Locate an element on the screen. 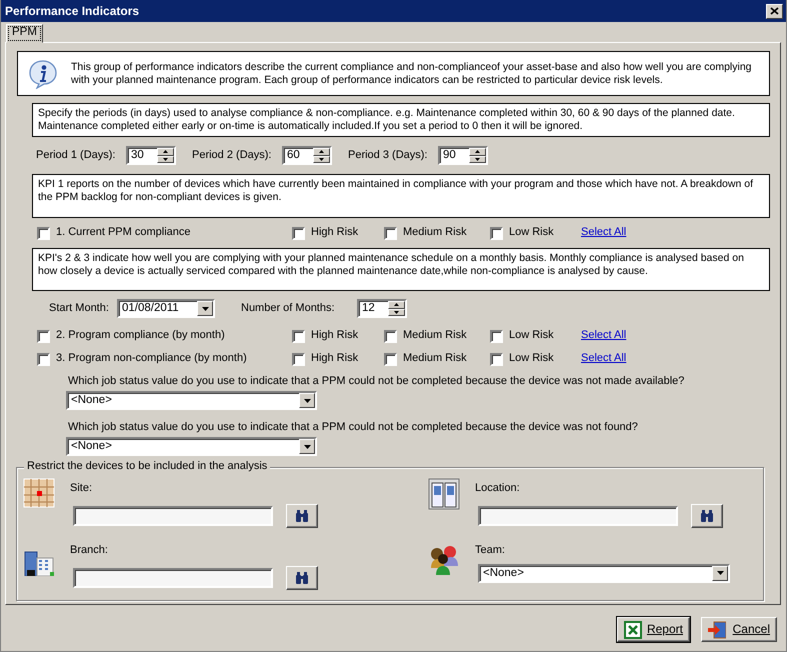 The width and height of the screenshot is (787, 652). number-field: 90 is located at coordinates (463, 155).